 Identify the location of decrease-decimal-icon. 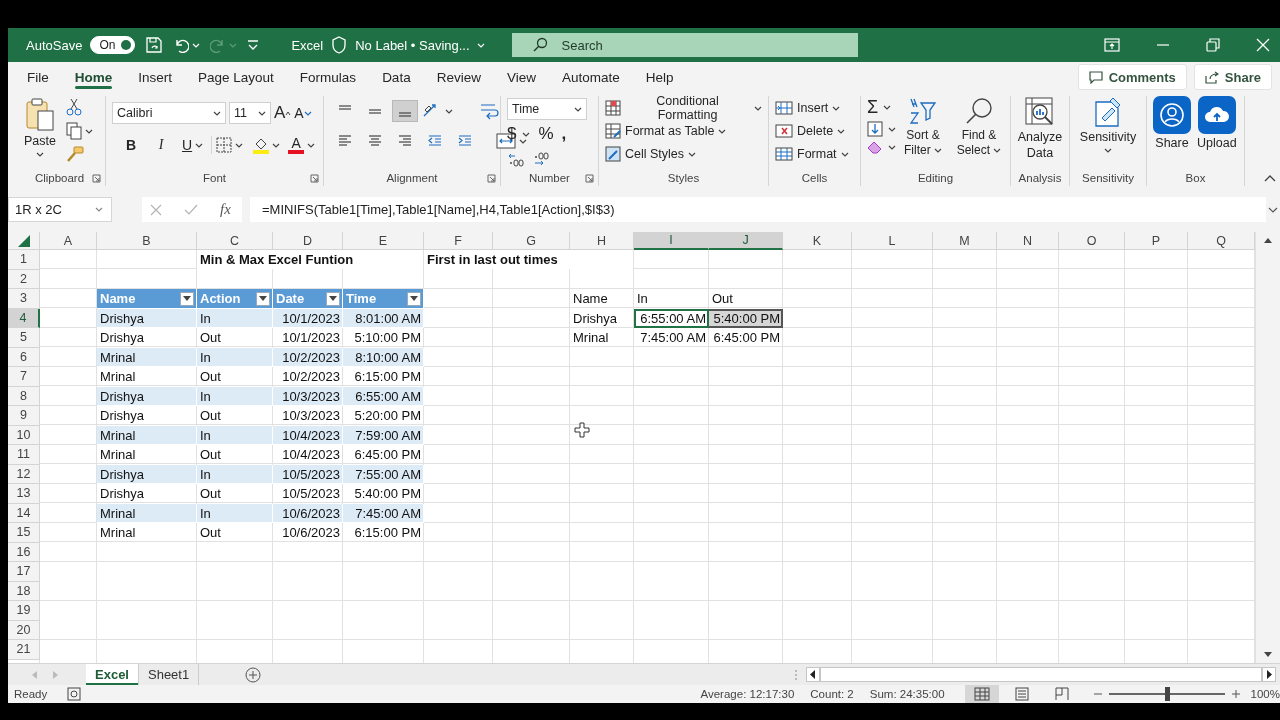
(542, 159).